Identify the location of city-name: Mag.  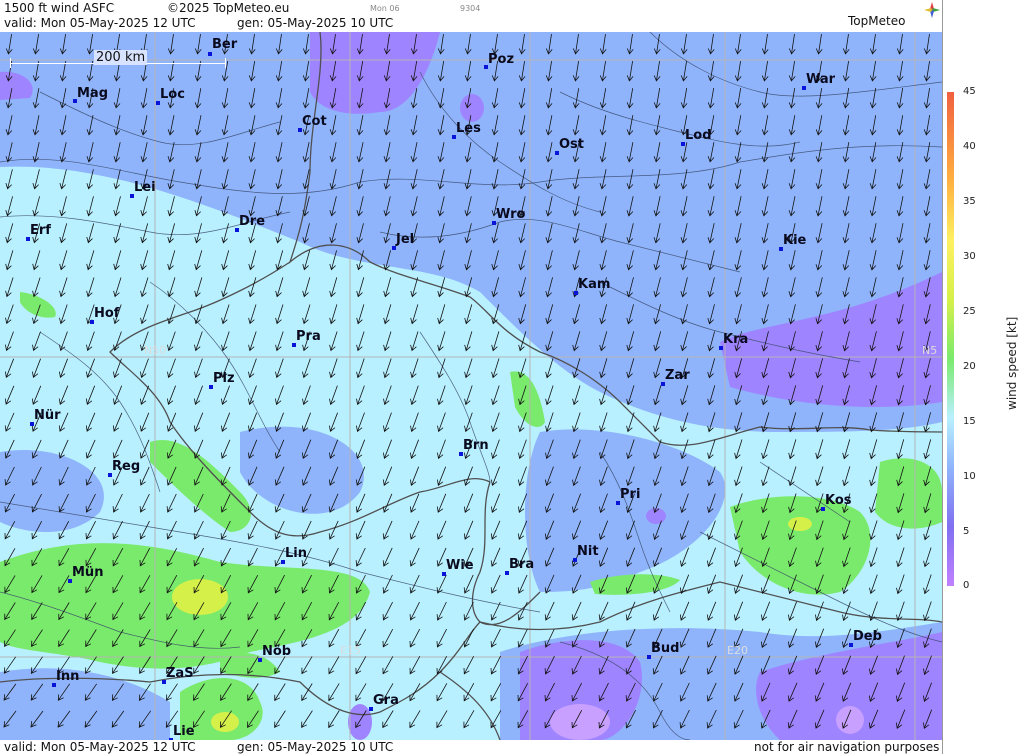
(93, 93).